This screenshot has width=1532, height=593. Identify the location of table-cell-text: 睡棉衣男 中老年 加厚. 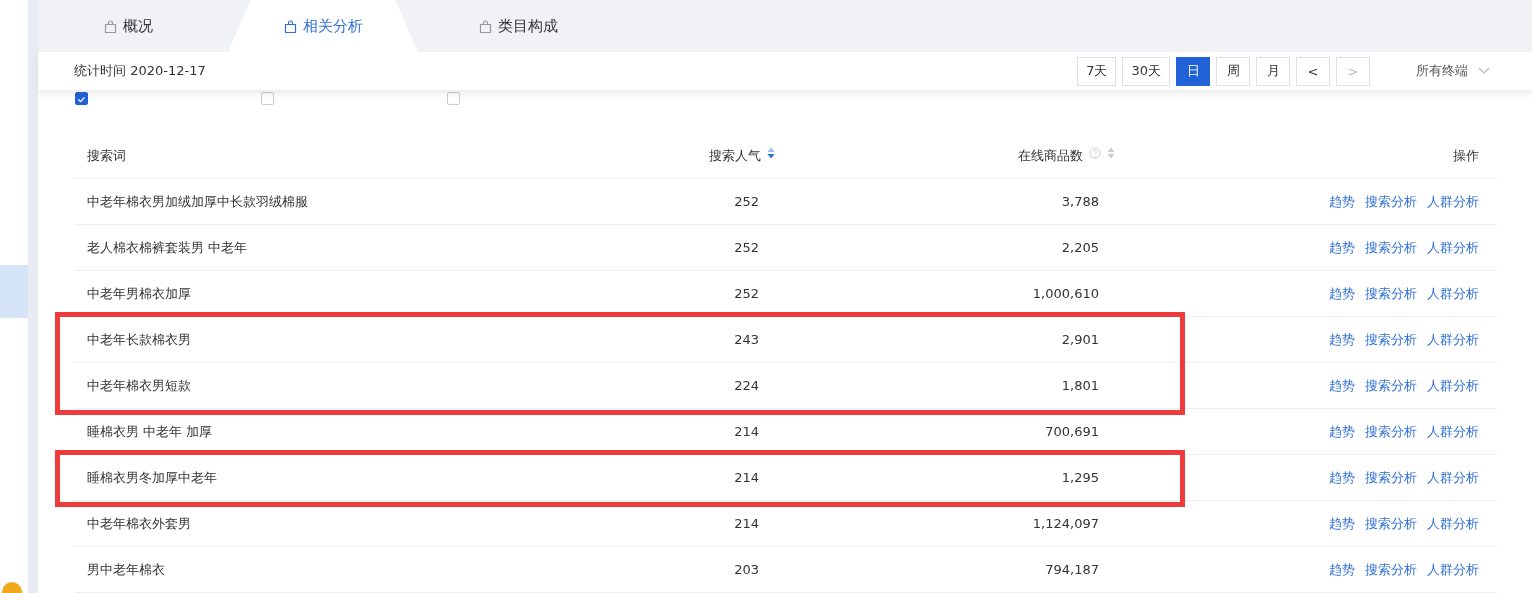
(150, 431).